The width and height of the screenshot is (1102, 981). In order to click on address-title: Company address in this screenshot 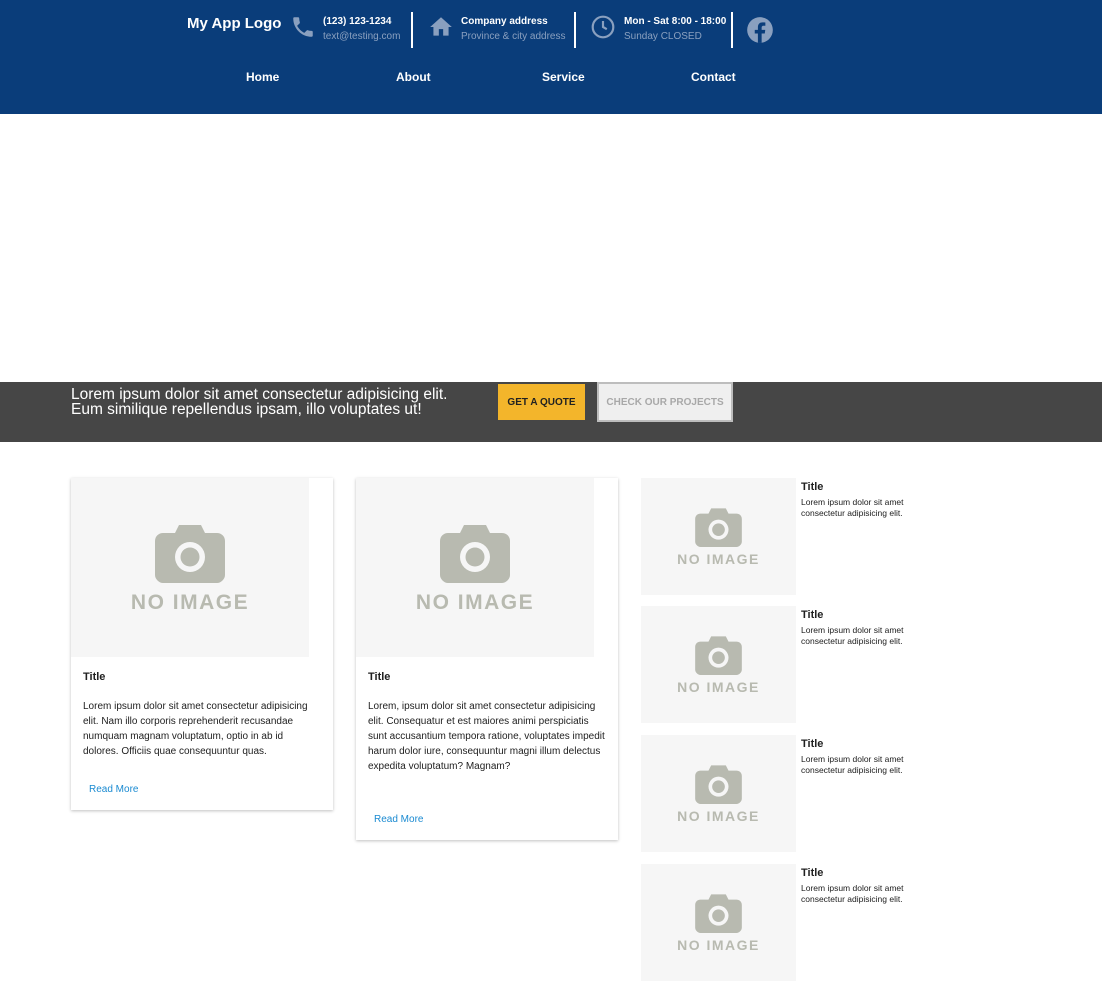, I will do `click(504, 21)`.